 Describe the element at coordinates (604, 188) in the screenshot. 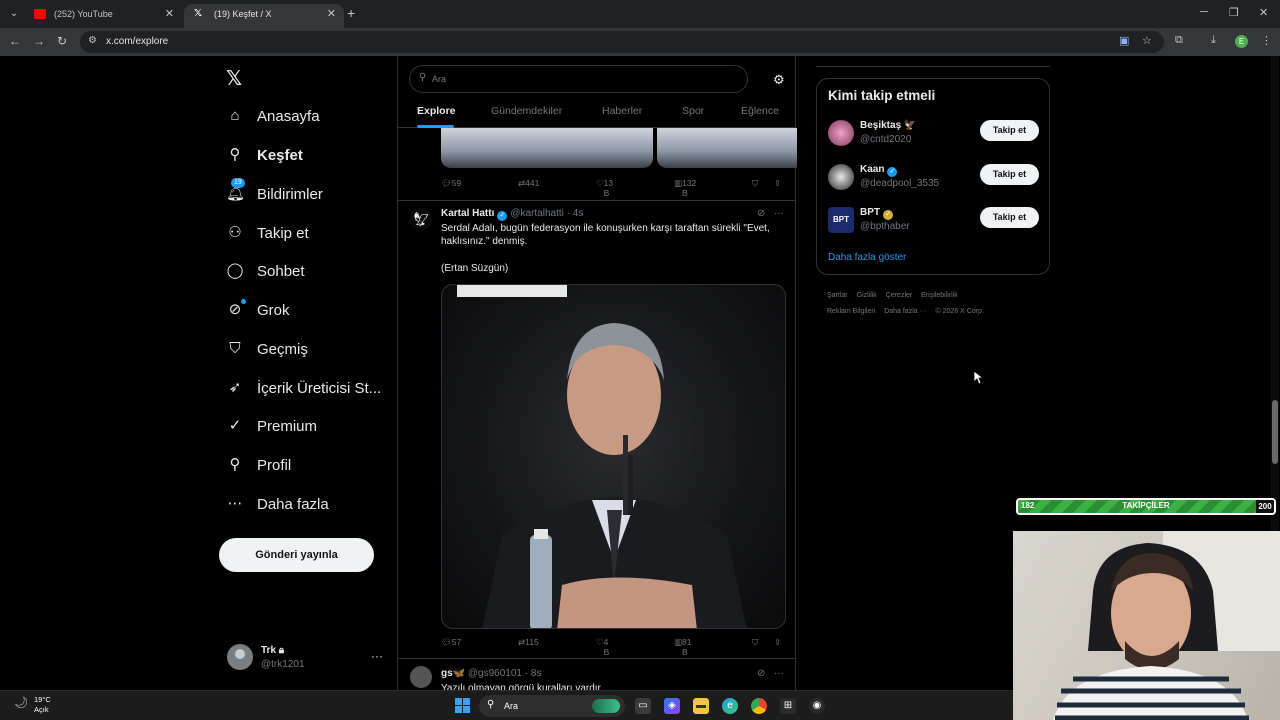

I see `like-button: ♡ 13 B` at that location.